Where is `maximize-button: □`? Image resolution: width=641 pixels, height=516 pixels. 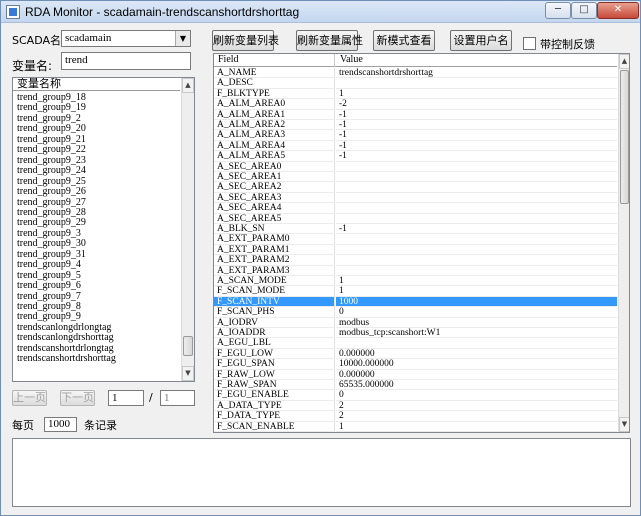 maximize-button: □ is located at coordinates (584, 10).